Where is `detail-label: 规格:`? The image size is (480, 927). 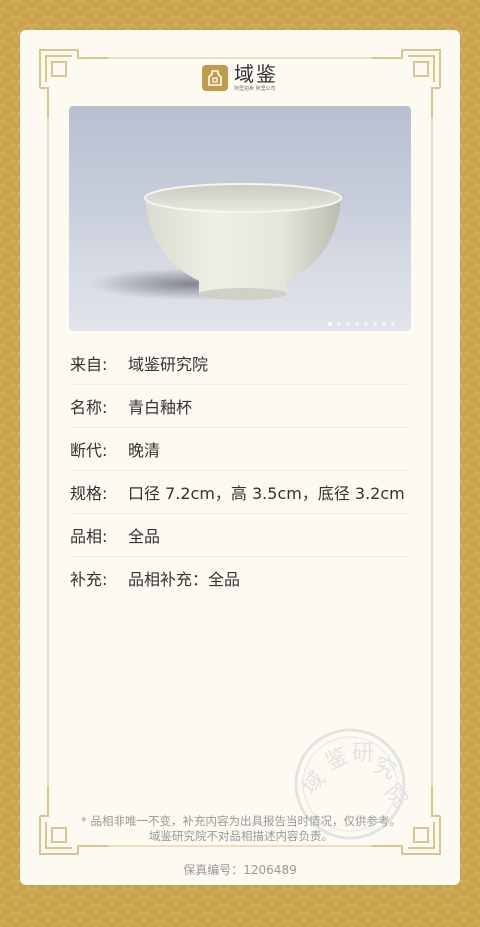
detail-label: 规格: is located at coordinates (89, 493).